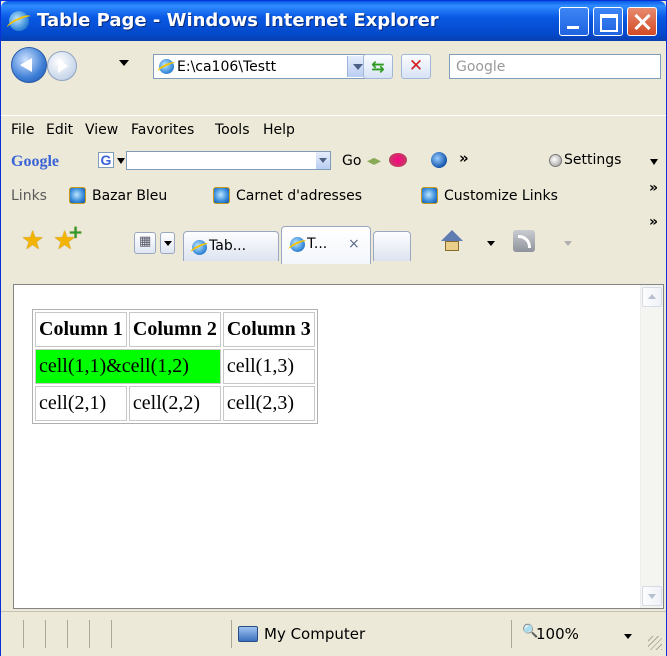  Describe the element at coordinates (568, 243) in the screenshot. I see `feeds-dropdown-icon` at that location.